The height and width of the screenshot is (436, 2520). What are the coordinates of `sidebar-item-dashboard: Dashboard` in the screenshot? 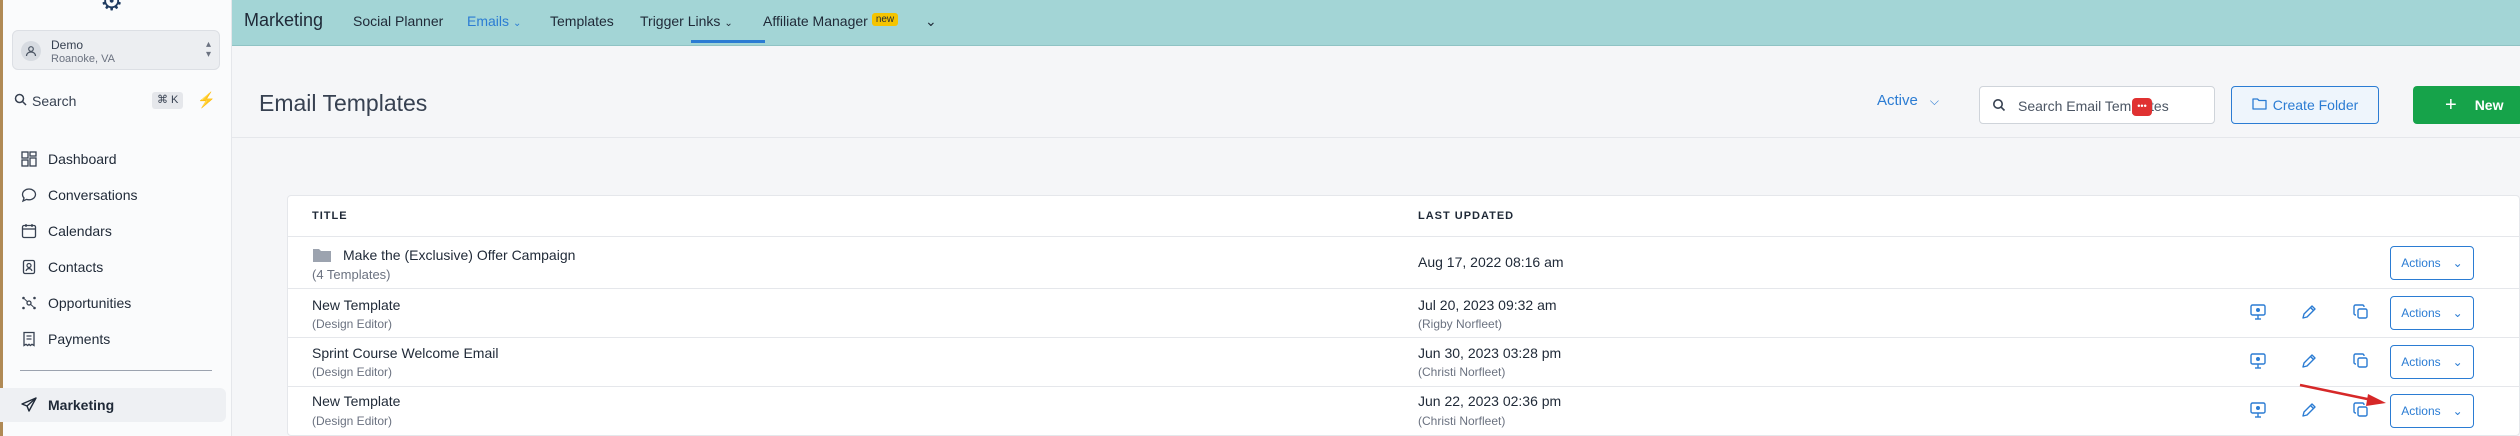 It's located at (113, 159).